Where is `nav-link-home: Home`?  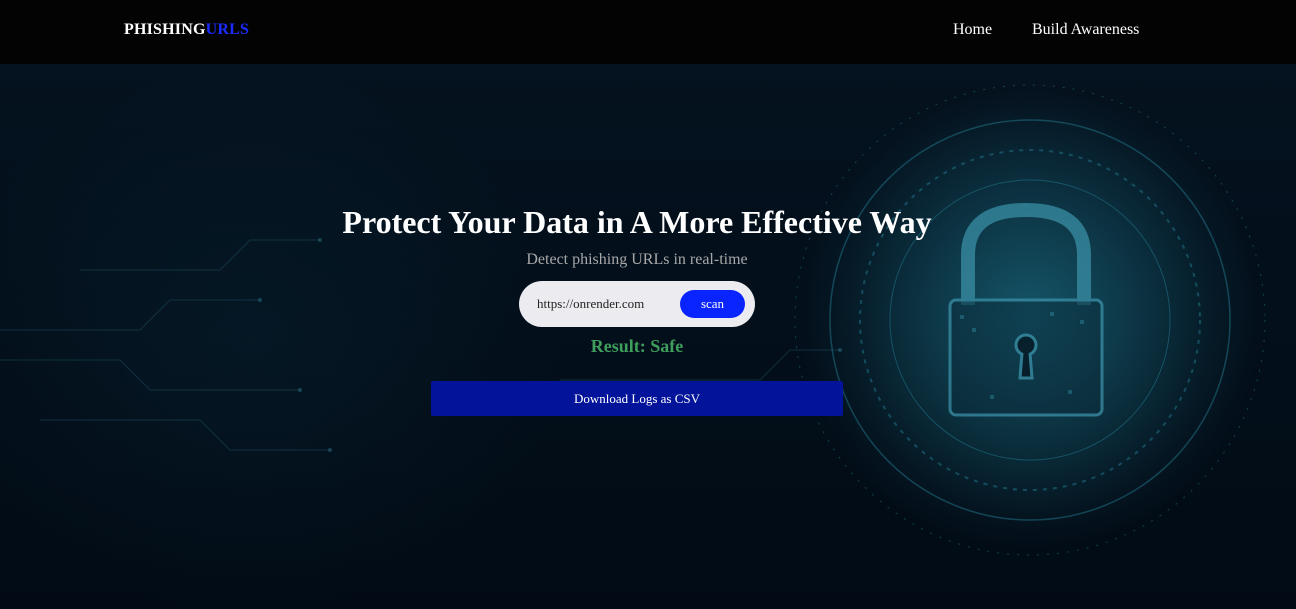
nav-link-home: Home is located at coordinates (972, 30).